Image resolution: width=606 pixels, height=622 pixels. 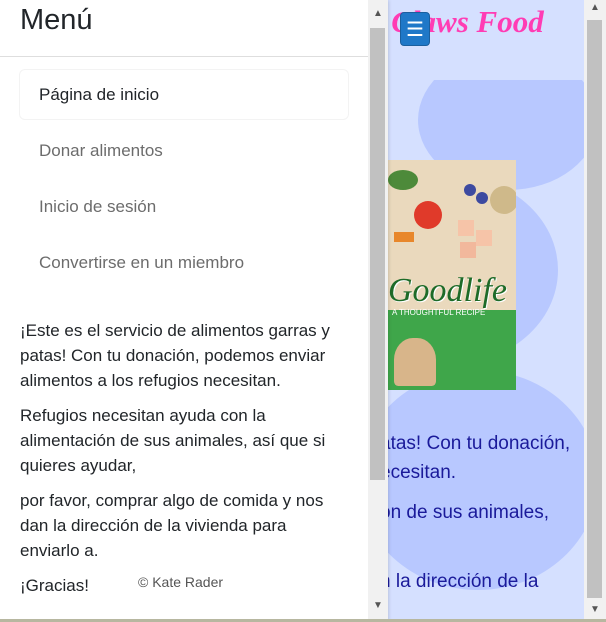 I want to click on nav-item-miembro: Convertirse en un miembro, so click(x=184, y=262).